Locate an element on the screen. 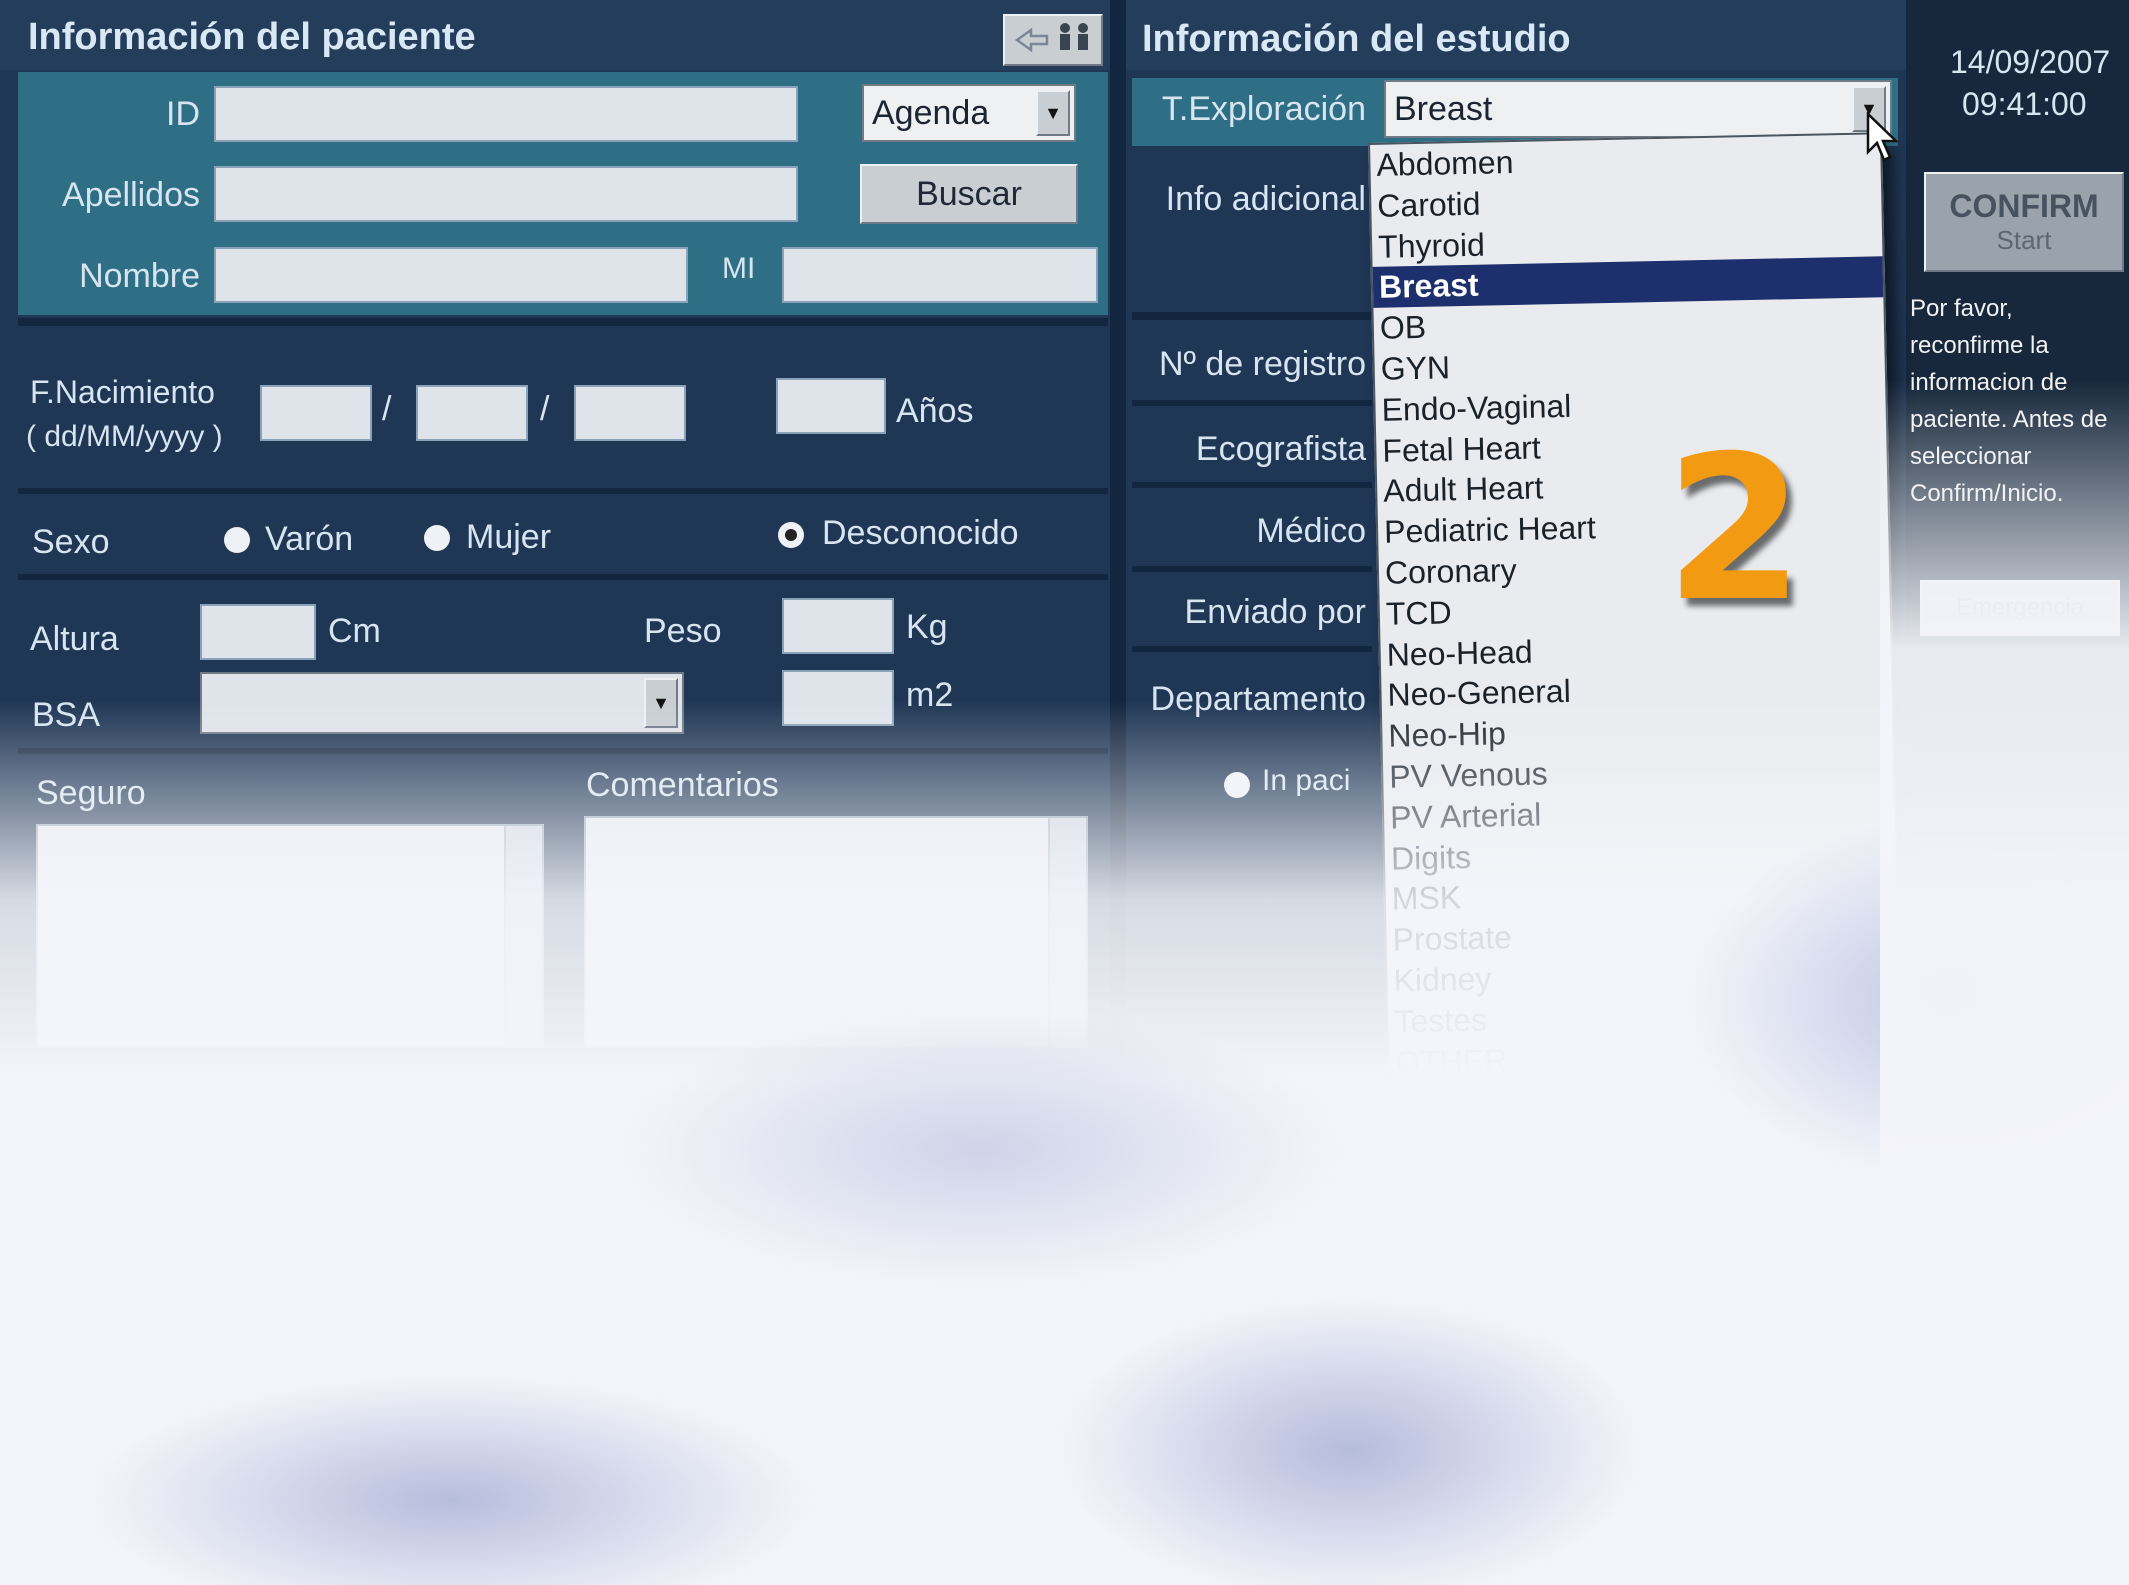  inpatient-radio is located at coordinates (1237, 785).